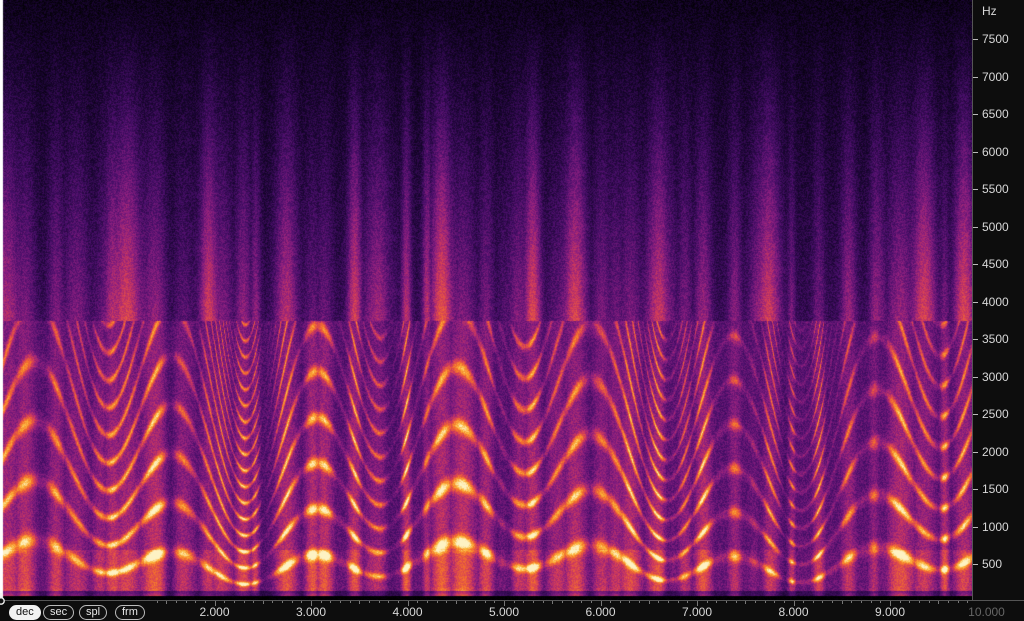 The image size is (1024, 621). What do you see at coordinates (995, 264) in the screenshot?
I see `frequency-tick-label: 4500` at bounding box center [995, 264].